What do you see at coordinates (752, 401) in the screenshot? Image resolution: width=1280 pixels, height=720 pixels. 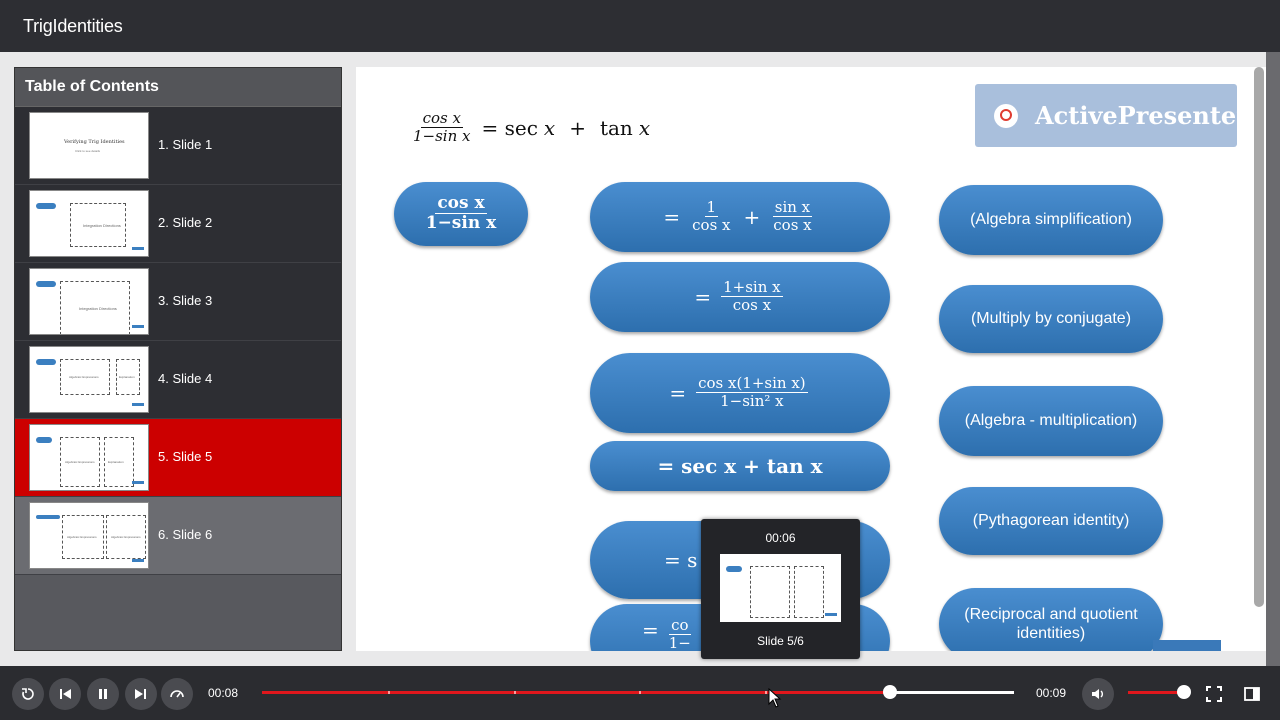 I see `fraction-denominator: 1−sin² x` at bounding box center [752, 401].